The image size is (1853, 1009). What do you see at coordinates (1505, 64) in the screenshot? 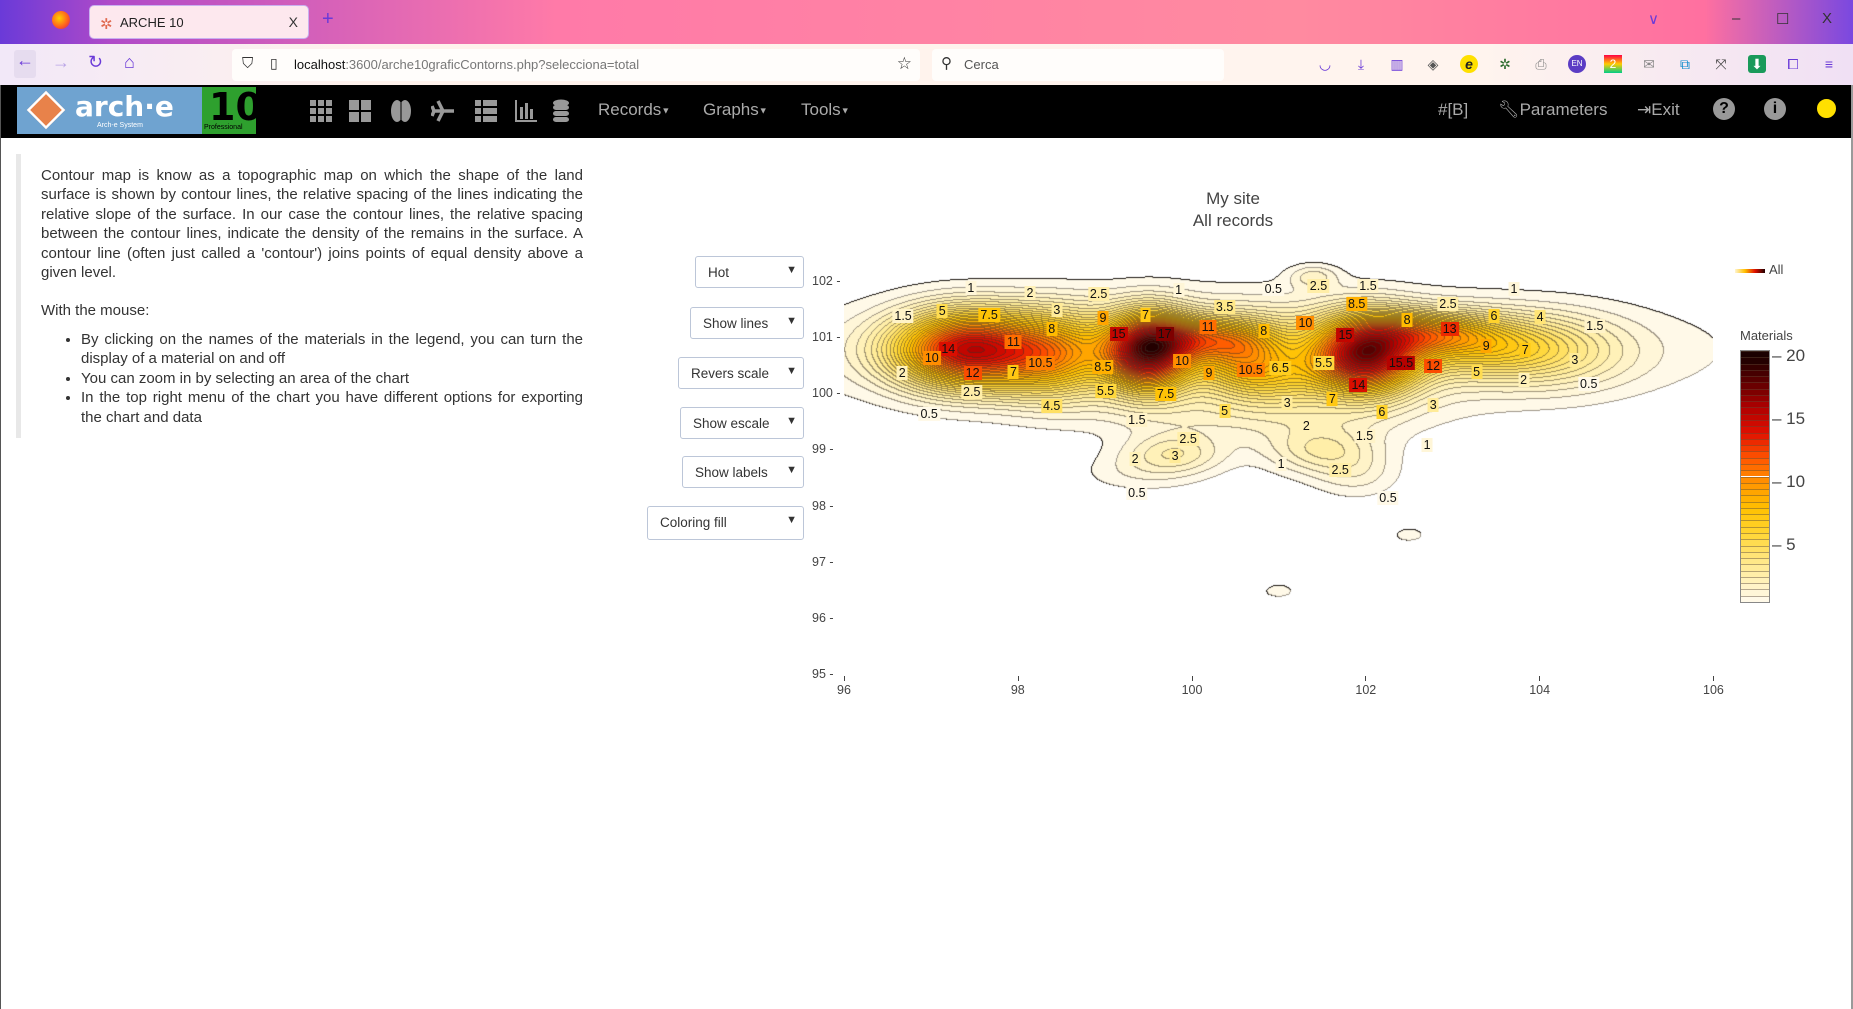
I see `extension-icon: ✲` at bounding box center [1505, 64].